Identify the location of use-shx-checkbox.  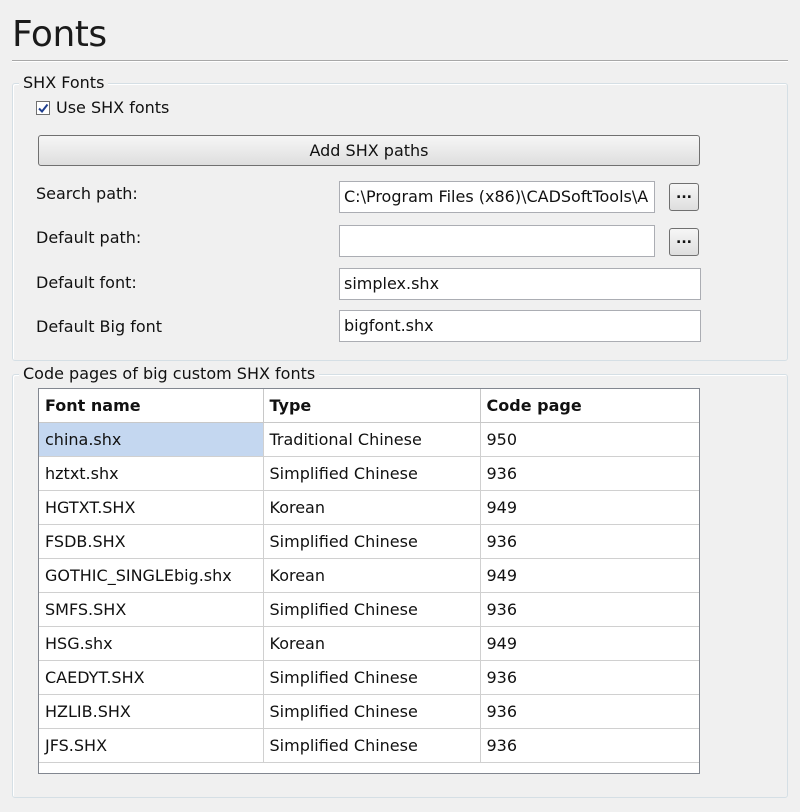
(43, 107).